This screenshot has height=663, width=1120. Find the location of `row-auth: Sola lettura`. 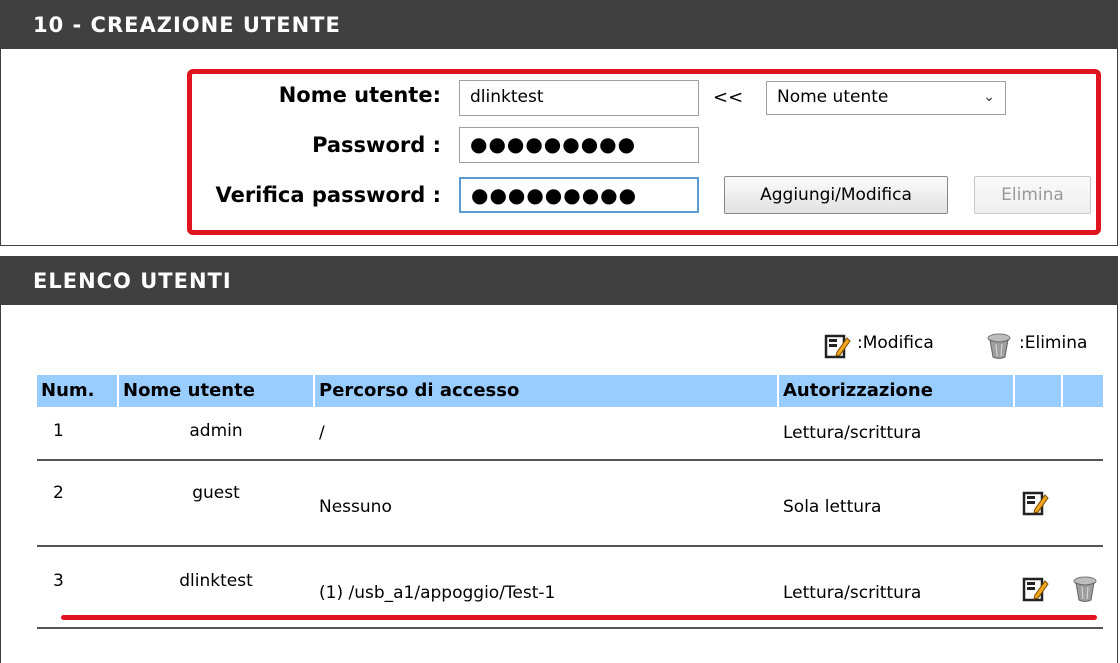

row-auth: Sola lettura is located at coordinates (832, 507).